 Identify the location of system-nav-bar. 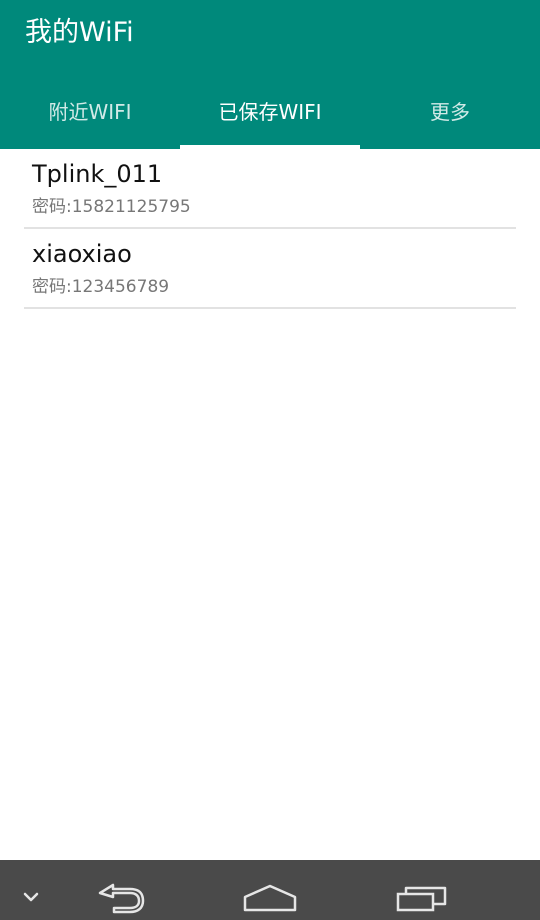
(270, 890).